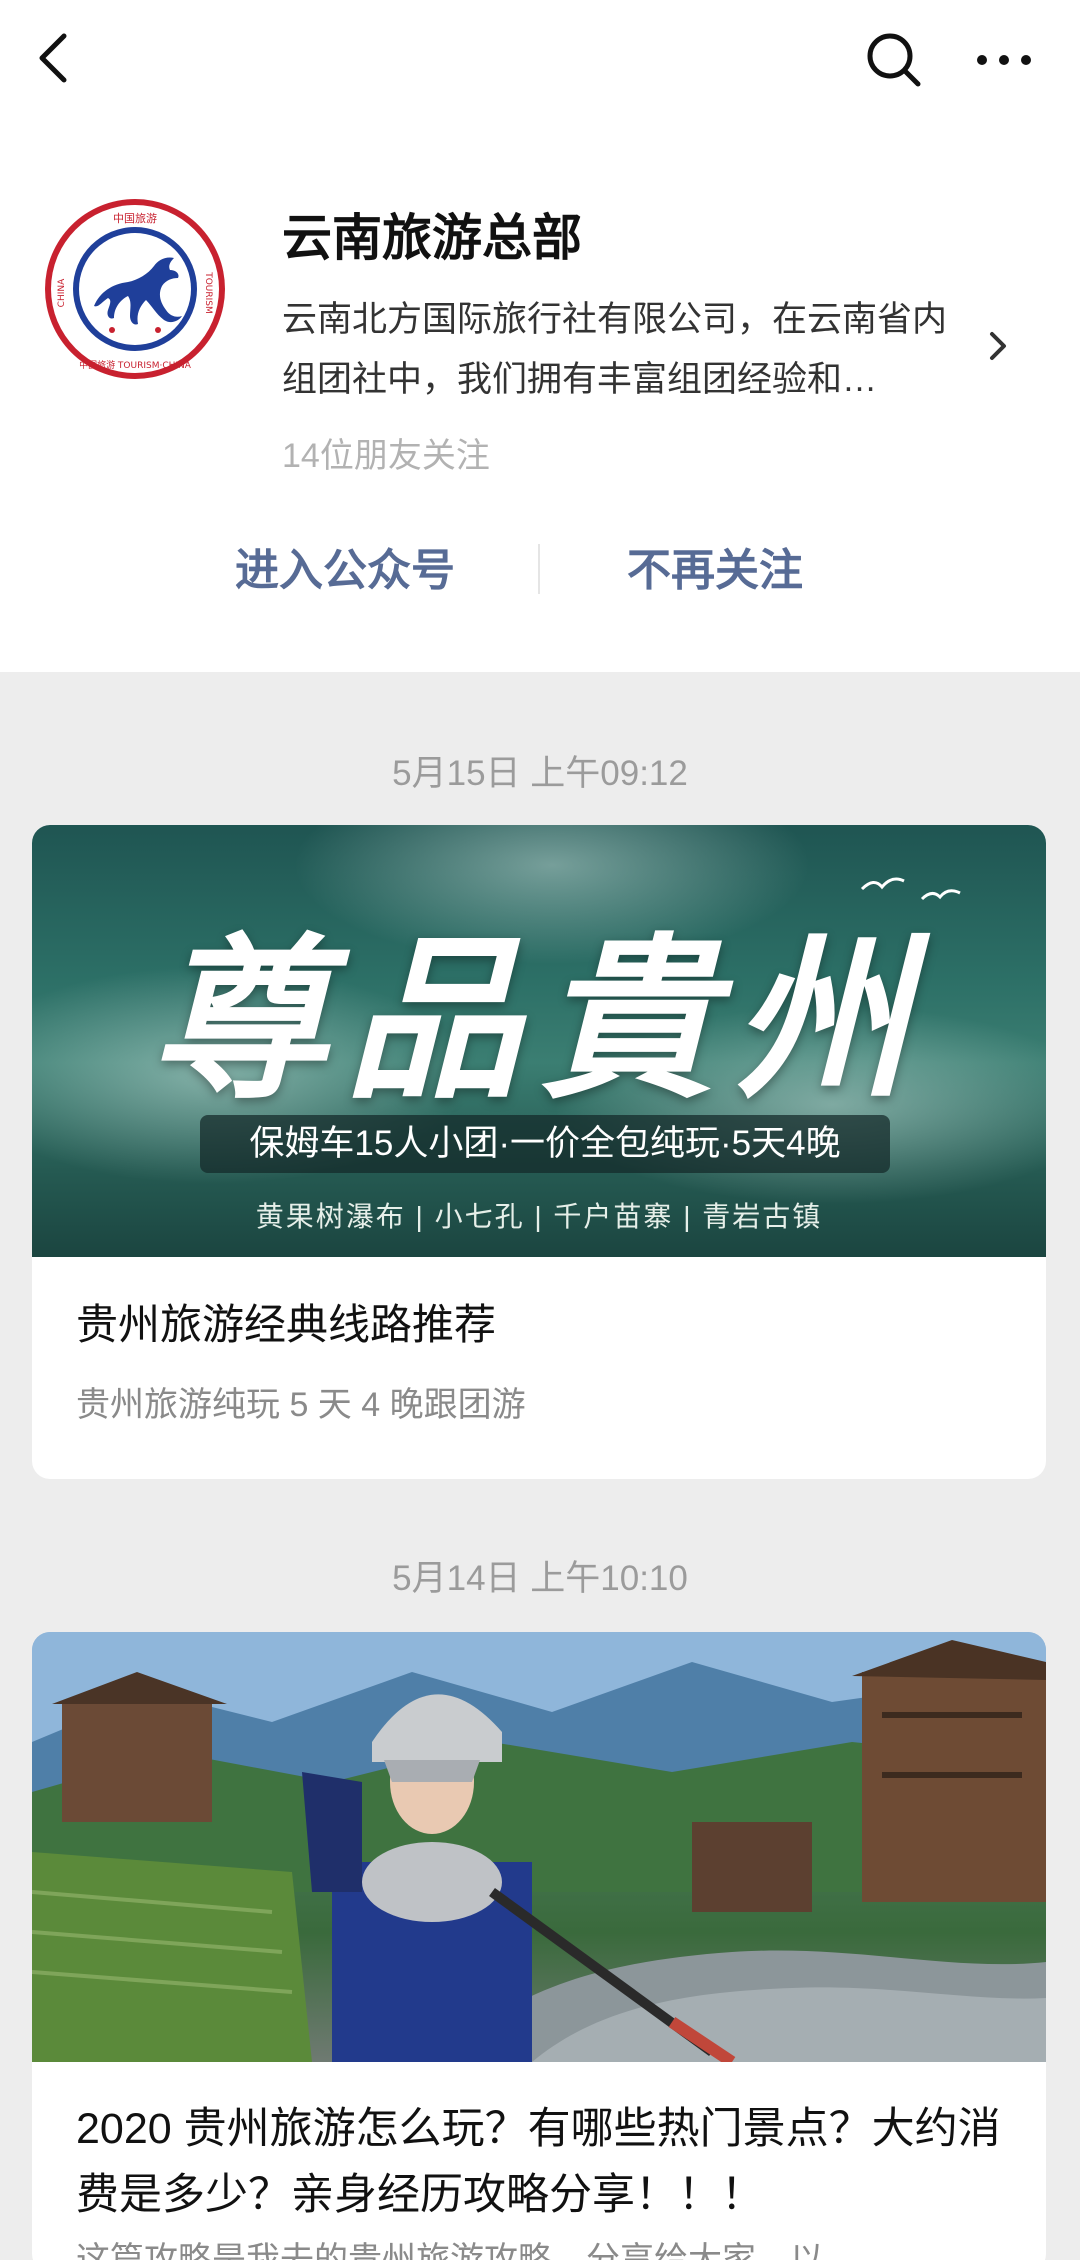 The height and width of the screenshot is (2260, 1080). I want to click on chevron-left-icon, so click(53, 58).